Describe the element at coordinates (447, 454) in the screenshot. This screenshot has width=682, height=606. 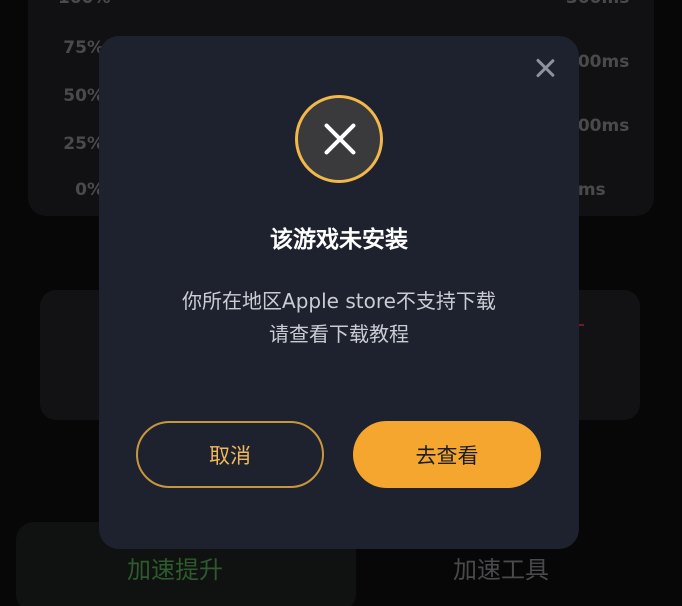
I see `view-tutorial-button: 去查看` at that location.